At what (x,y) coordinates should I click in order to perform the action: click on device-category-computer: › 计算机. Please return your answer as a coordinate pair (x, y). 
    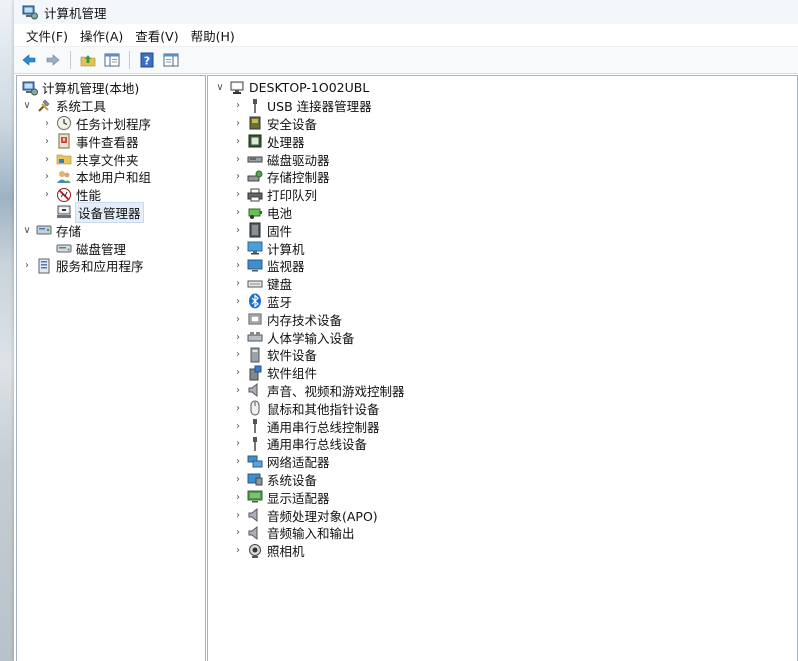
    Looking at the image, I should click on (502, 248).